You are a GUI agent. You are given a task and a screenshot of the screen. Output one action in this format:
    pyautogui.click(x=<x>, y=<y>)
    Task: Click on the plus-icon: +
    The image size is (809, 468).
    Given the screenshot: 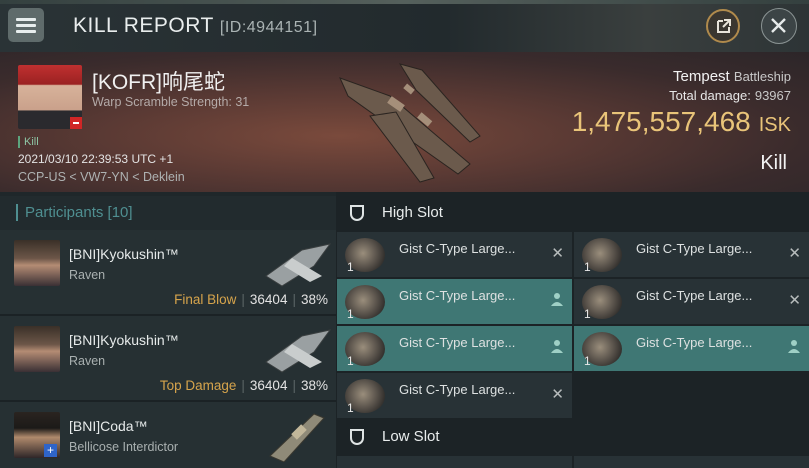 What is the action you would take?
    pyautogui.click(x=50, y=450)
    